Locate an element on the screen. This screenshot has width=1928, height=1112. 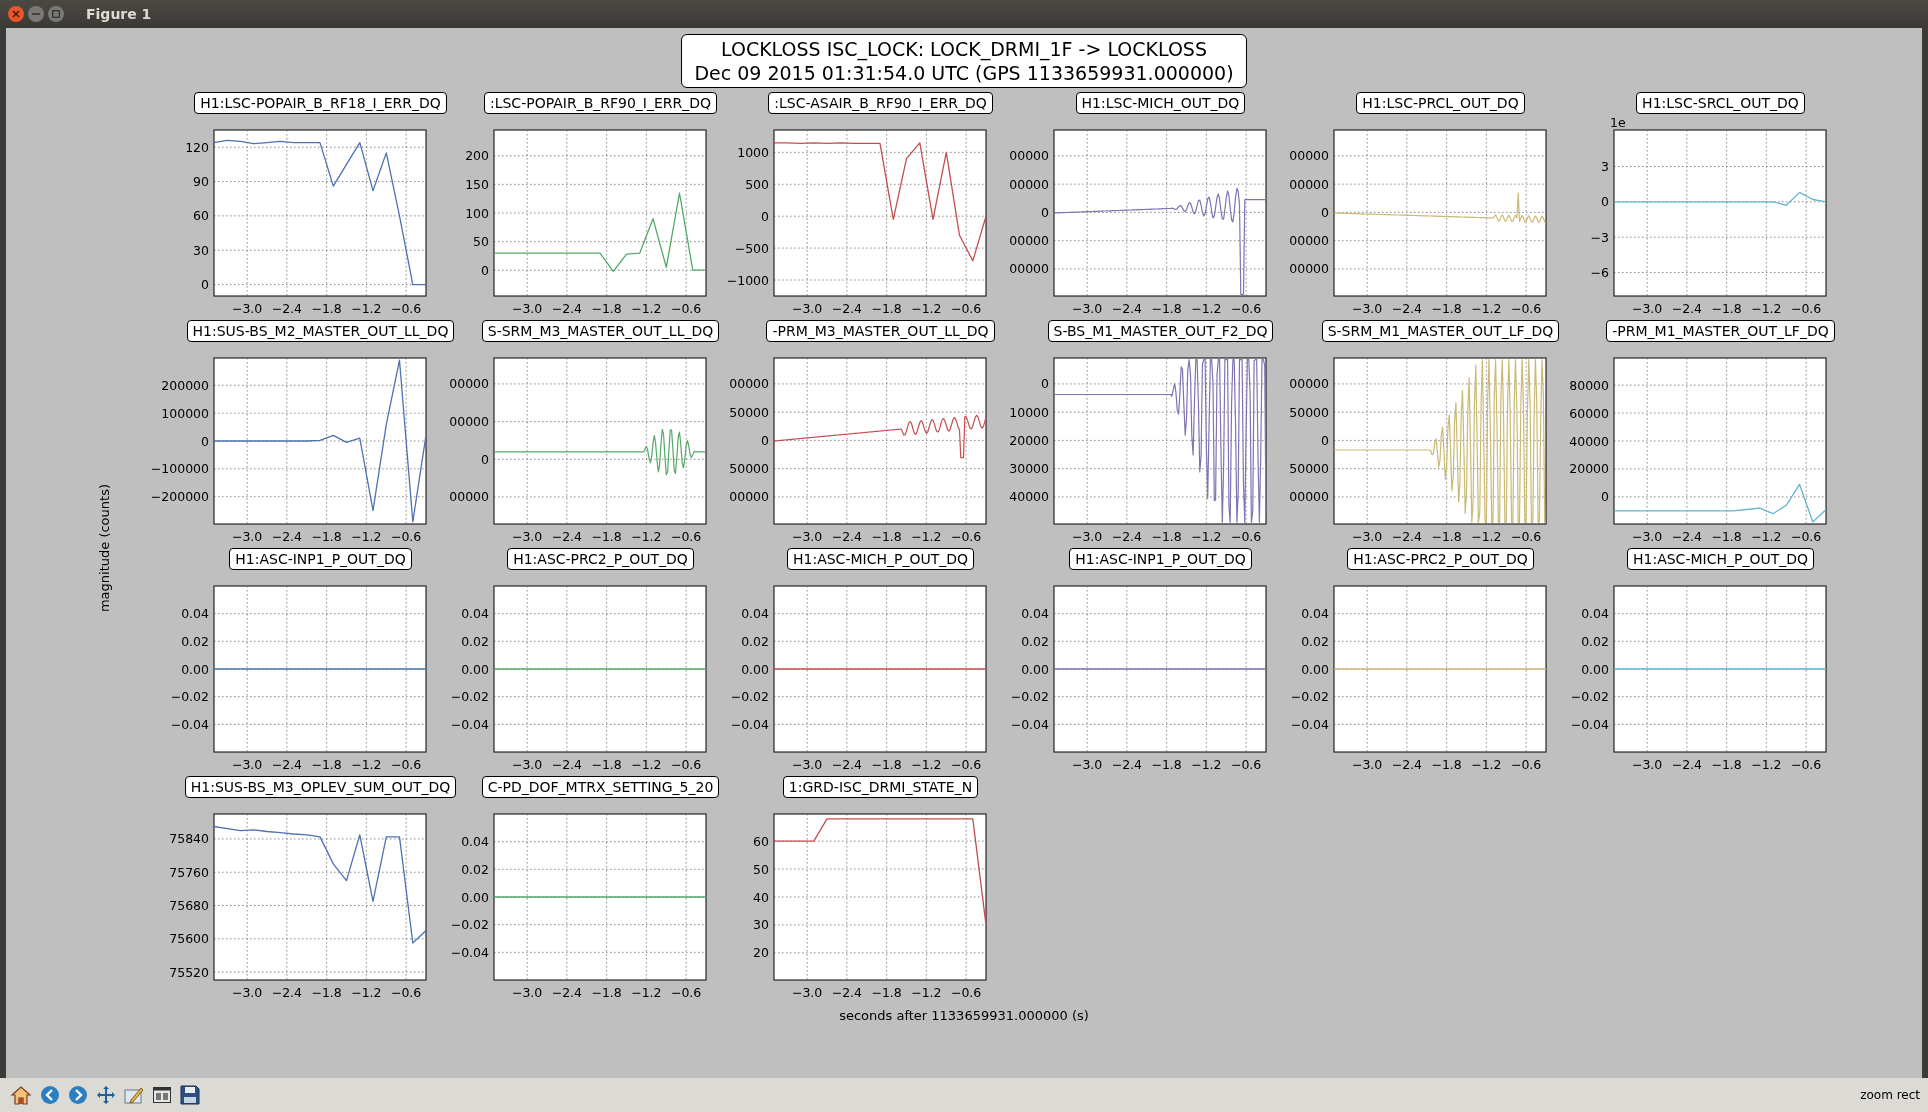
back-icon is located at coordinates (50, 1095).